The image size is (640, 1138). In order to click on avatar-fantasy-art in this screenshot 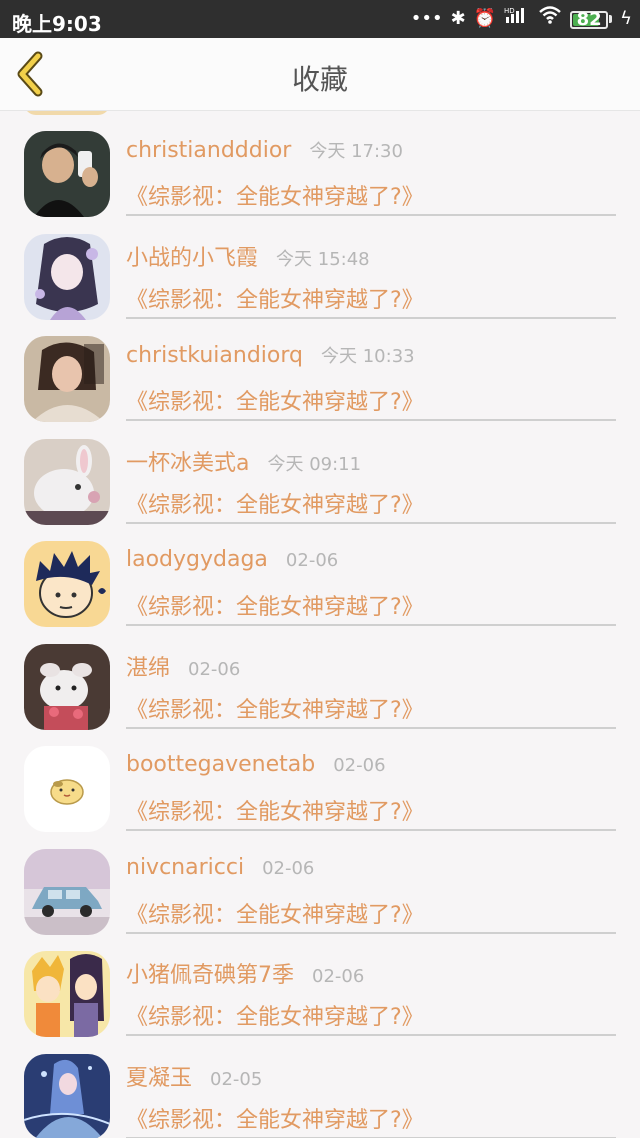, I will do `click(67, 1095)`.